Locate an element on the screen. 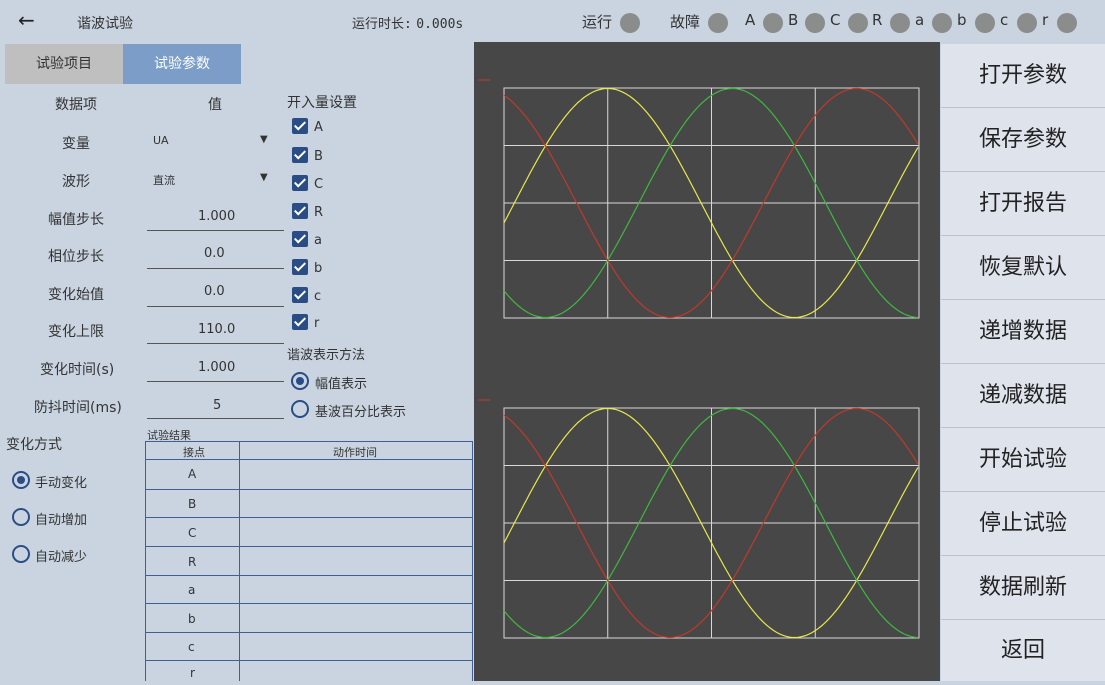 Image resolution: width=1105 pixels, height=685 pixels. param-label-upper-limit: 变化上限 is located at coordinates (76, 332).